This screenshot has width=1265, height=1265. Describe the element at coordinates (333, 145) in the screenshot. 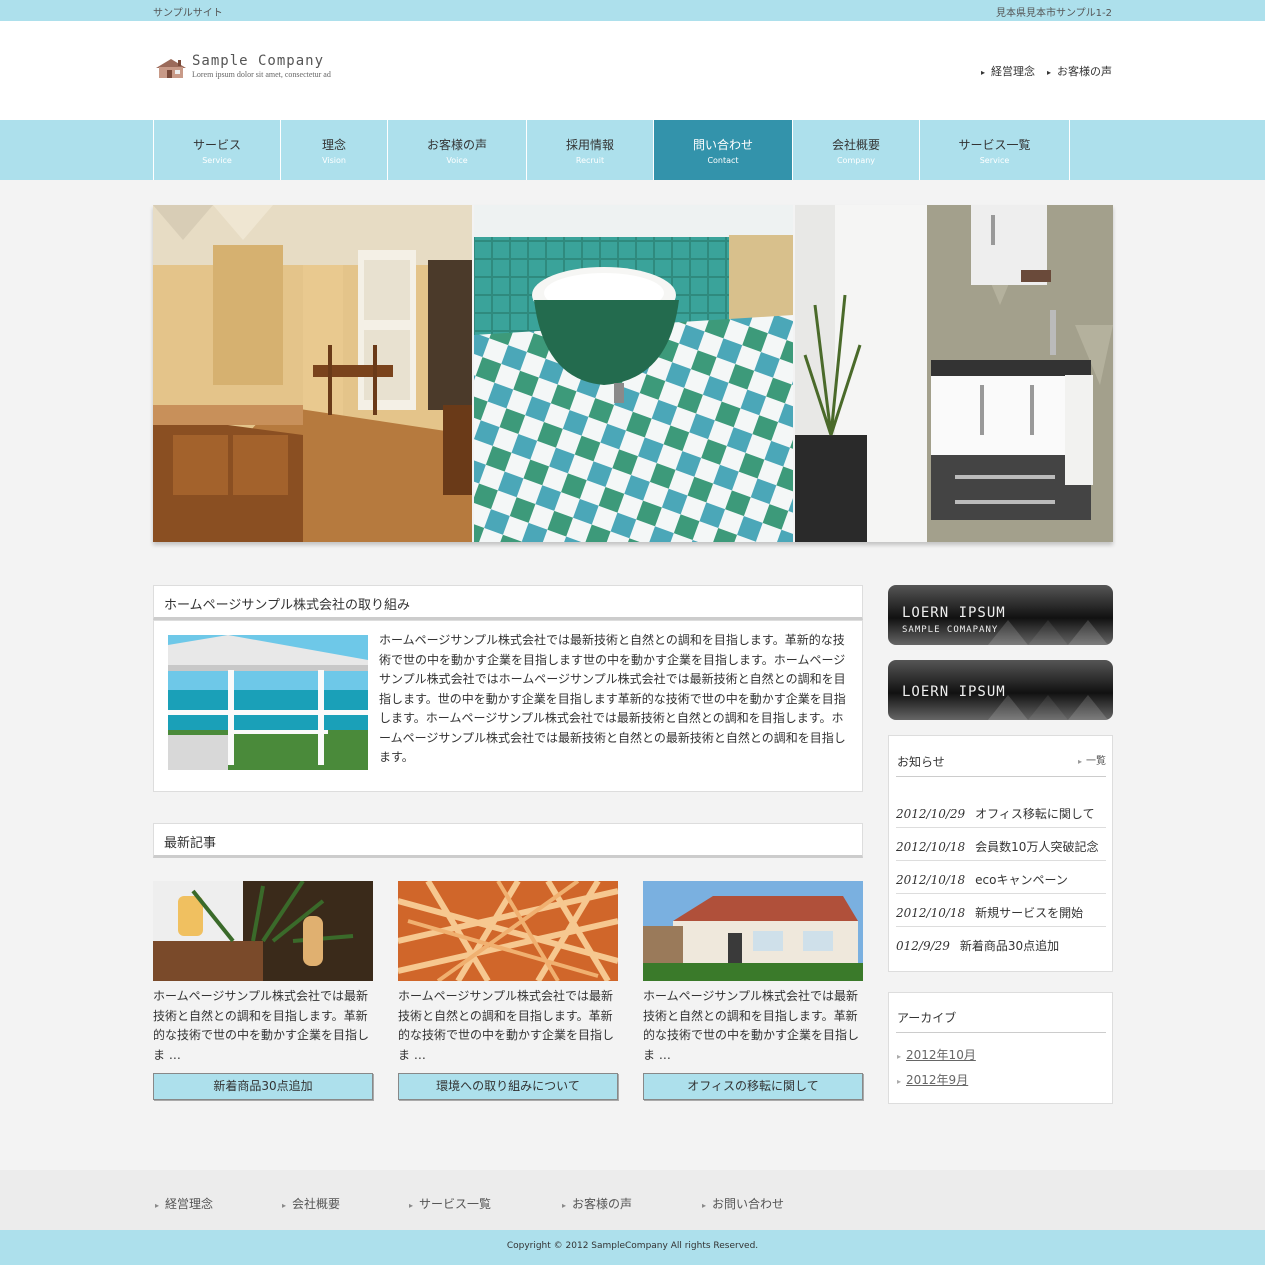

I see `nav-label: 理念` at that location.